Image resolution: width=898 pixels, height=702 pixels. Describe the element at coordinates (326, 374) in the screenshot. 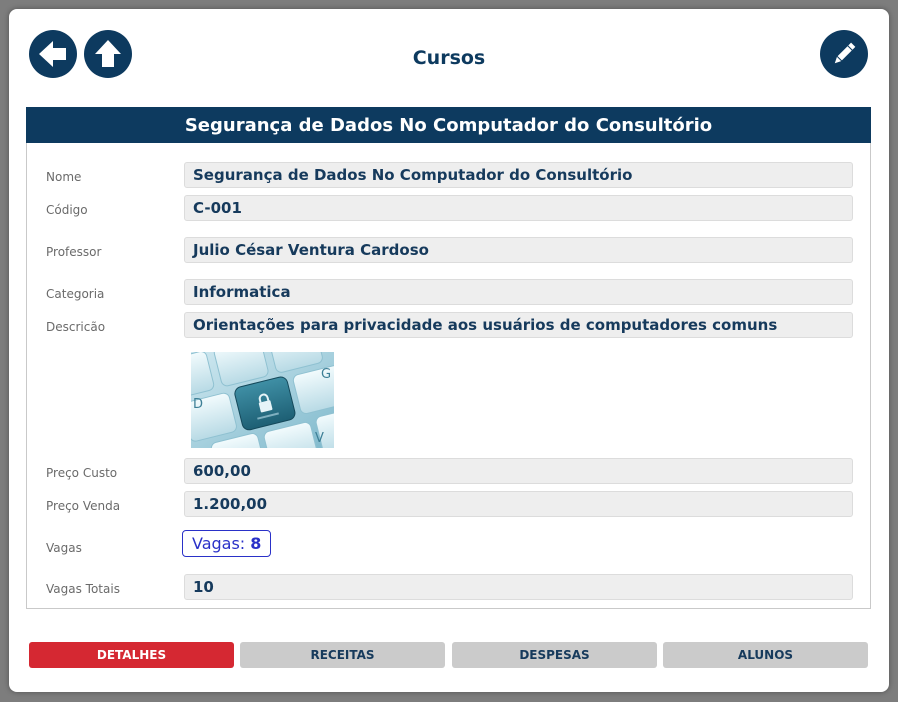

I see `svg-text: G` at that location.